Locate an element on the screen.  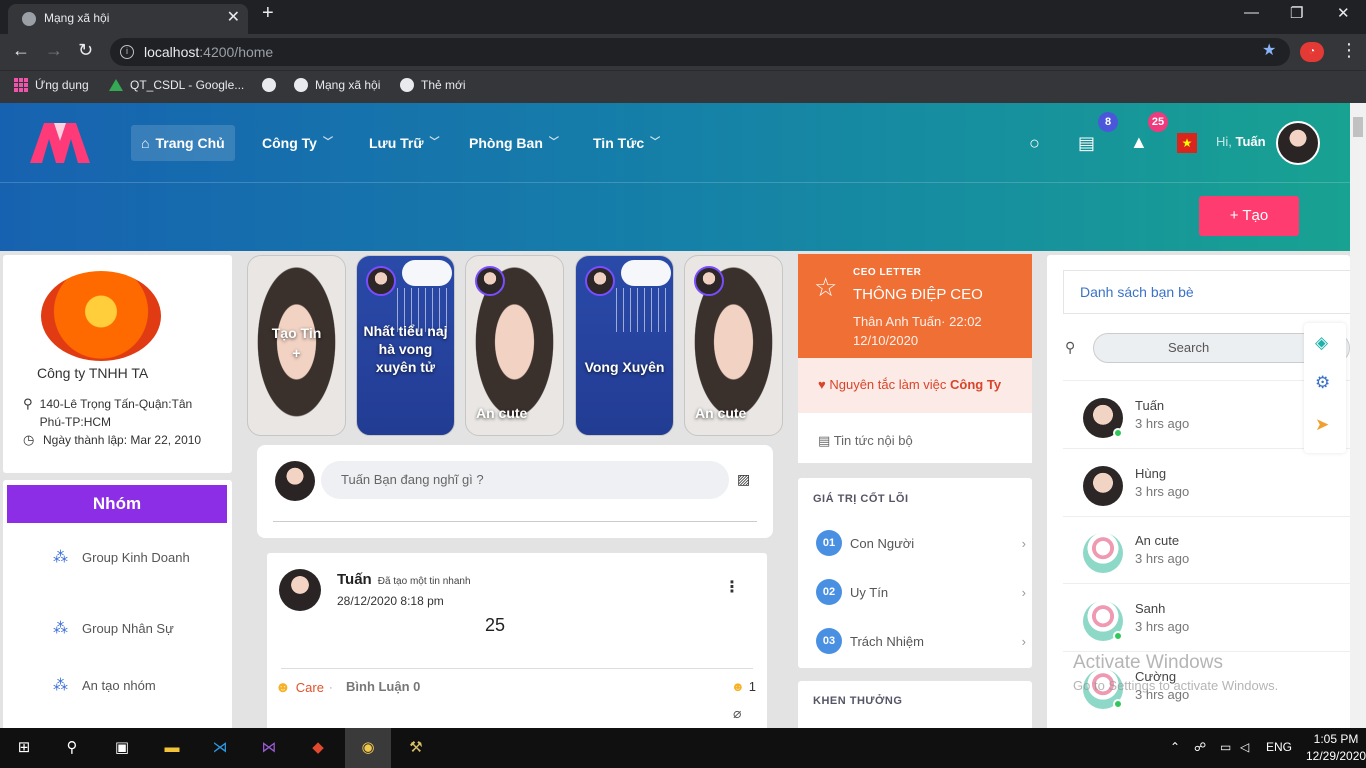
core-value-item: 01 Con Người › is located at coordinates (921, 543).